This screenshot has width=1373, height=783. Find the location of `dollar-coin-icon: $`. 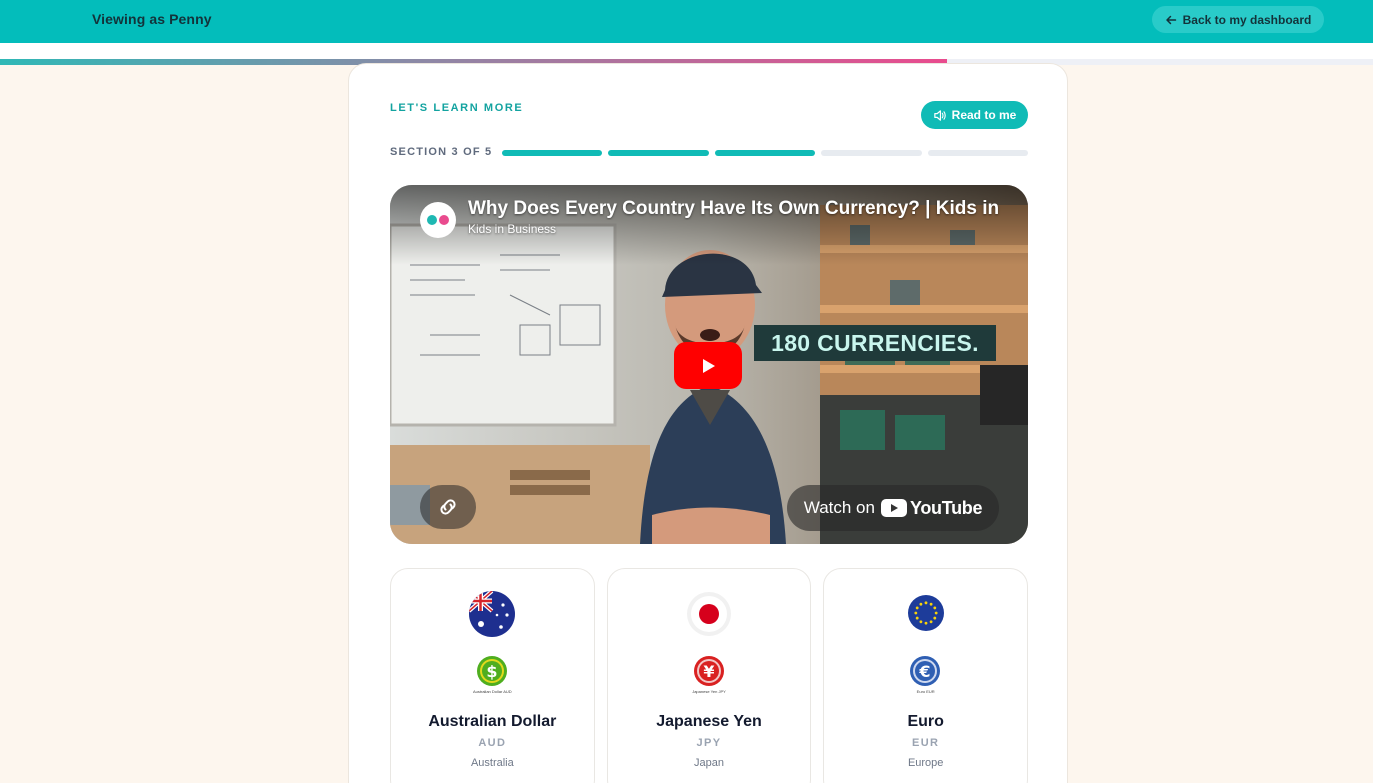

dollar-coin-icon: $ is located at coordinates (492, 671).